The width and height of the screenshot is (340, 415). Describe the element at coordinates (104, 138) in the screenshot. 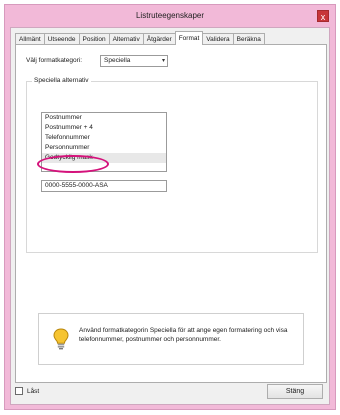

I see `list-item-telefonnummer: Telefonnummer` at that location.